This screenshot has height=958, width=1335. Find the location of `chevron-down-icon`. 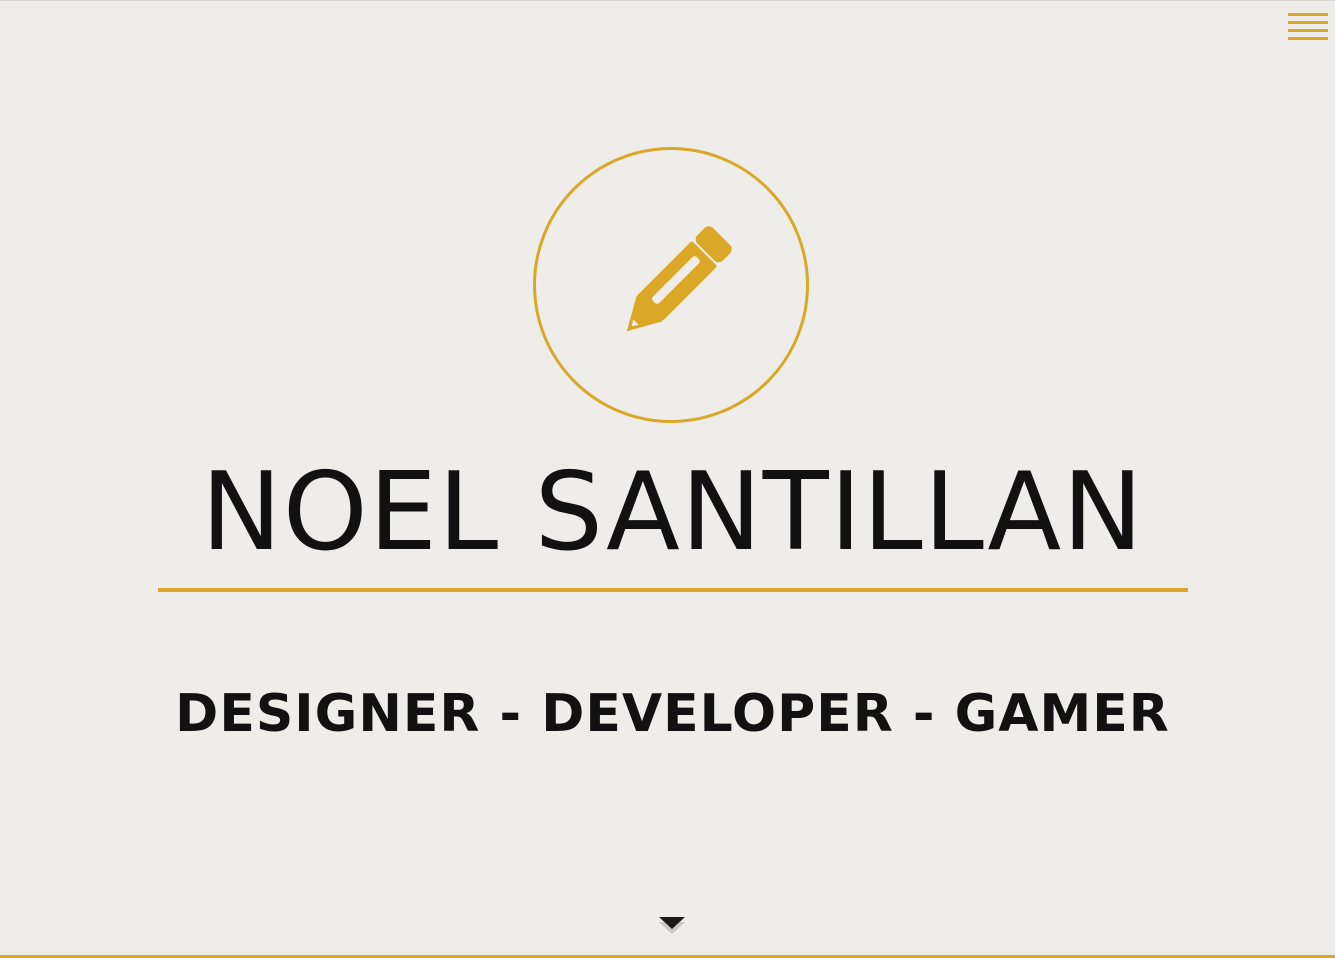

chevron-down-icon is located at coordinates (672, 925).